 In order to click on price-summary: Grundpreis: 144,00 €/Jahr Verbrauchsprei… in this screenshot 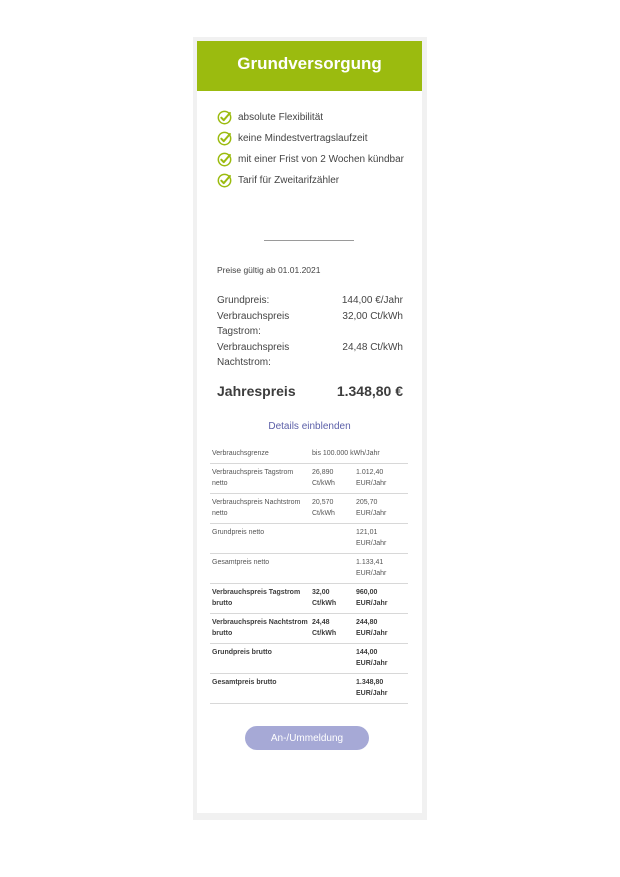, I will do `click(310, 332)`.